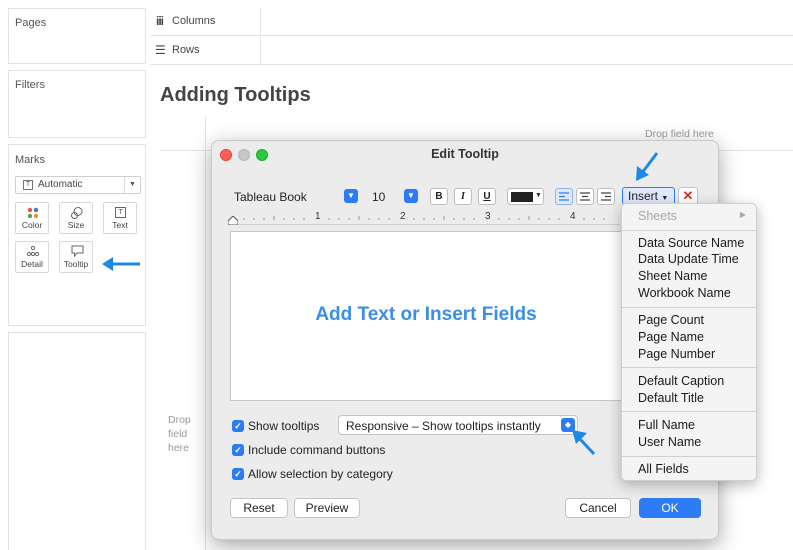  I want to click on insert-label: Insert, so click(643, 196).